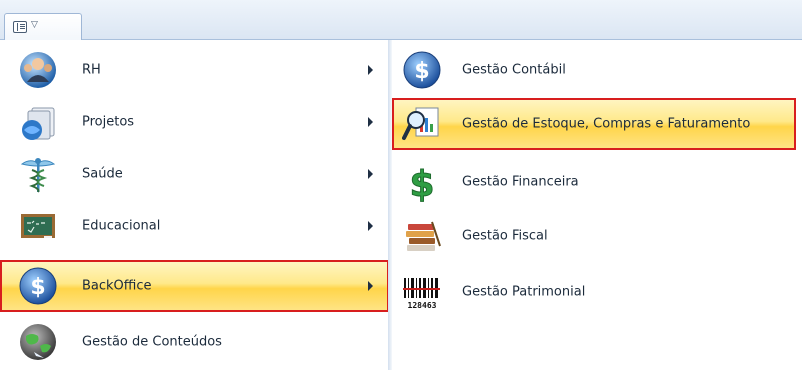 This screenshot has height=370, width=802. I want to click on stack-of-books-icon, so click(423, 236).